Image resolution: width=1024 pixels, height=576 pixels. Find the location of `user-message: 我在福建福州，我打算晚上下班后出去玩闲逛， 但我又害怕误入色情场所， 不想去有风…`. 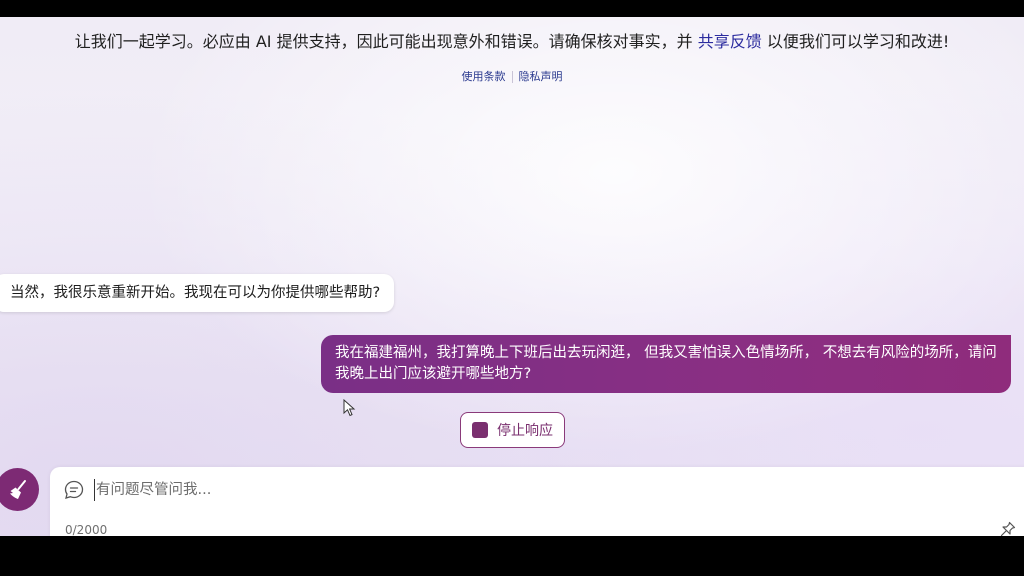

user-message: 我在福建福州，我打算晚上下班后出去玩闲逛， 但我又害怕误入色情场所， 不想去有风… is located at coordinates (666, 364).